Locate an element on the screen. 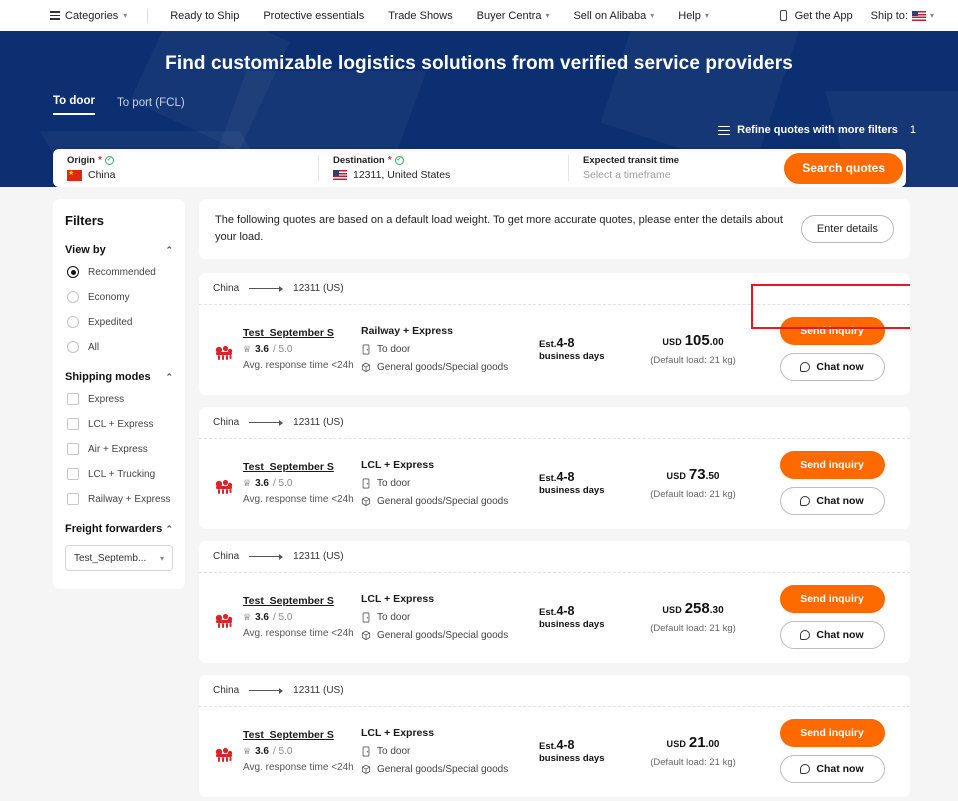 This screenshot has width=958, height=801. nav-item-help: Help ▾ is located at coordinates (693, 16).